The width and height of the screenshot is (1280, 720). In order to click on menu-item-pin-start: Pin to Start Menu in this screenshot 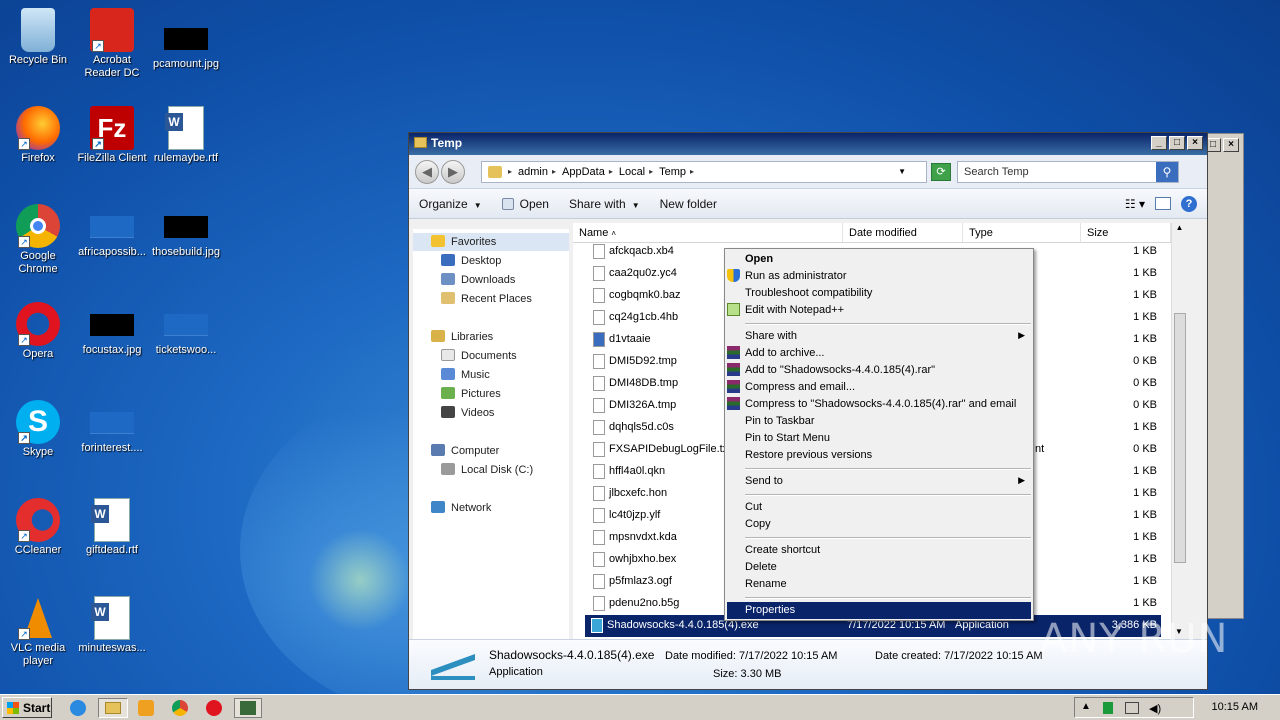, I will do `click(888, 438)`.